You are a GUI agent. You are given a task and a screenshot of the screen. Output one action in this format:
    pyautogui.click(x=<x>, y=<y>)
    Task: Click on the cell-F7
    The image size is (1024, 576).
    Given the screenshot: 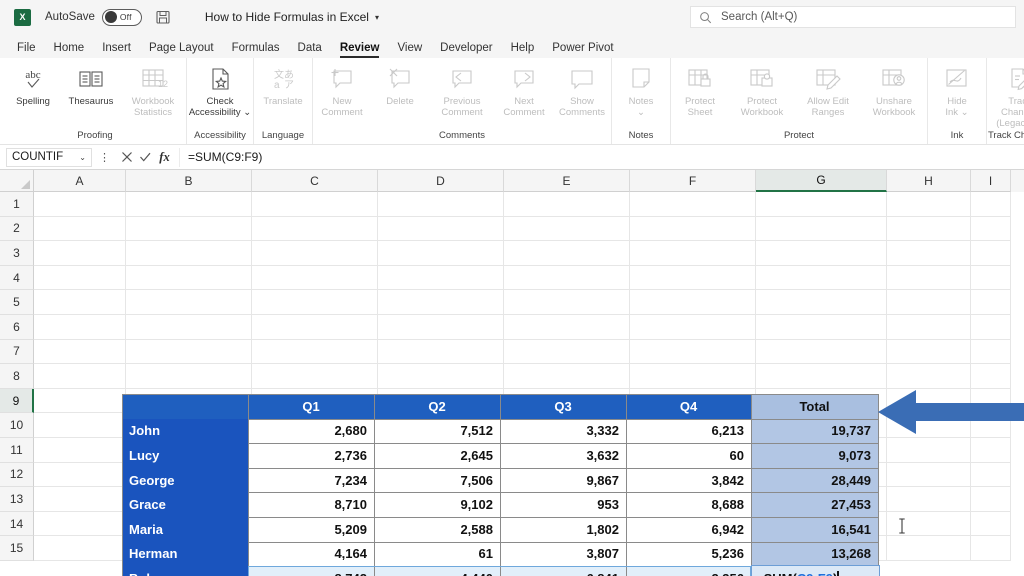 What is the action you would take?
    pyautogui.click(x=693, y=352)
    